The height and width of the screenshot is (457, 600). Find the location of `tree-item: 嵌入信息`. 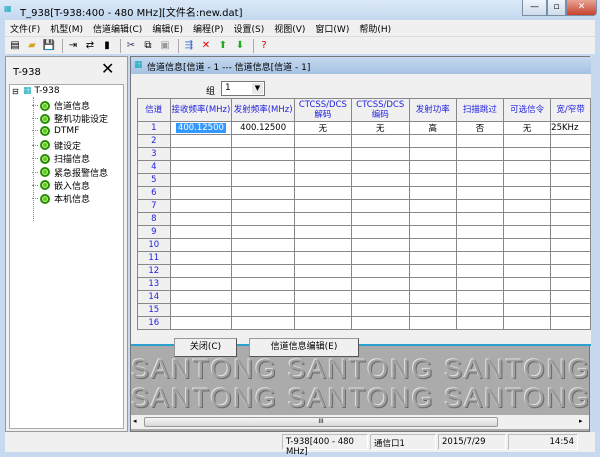

tree-item: 嵌入信息 is located at coordinates (61, 185).